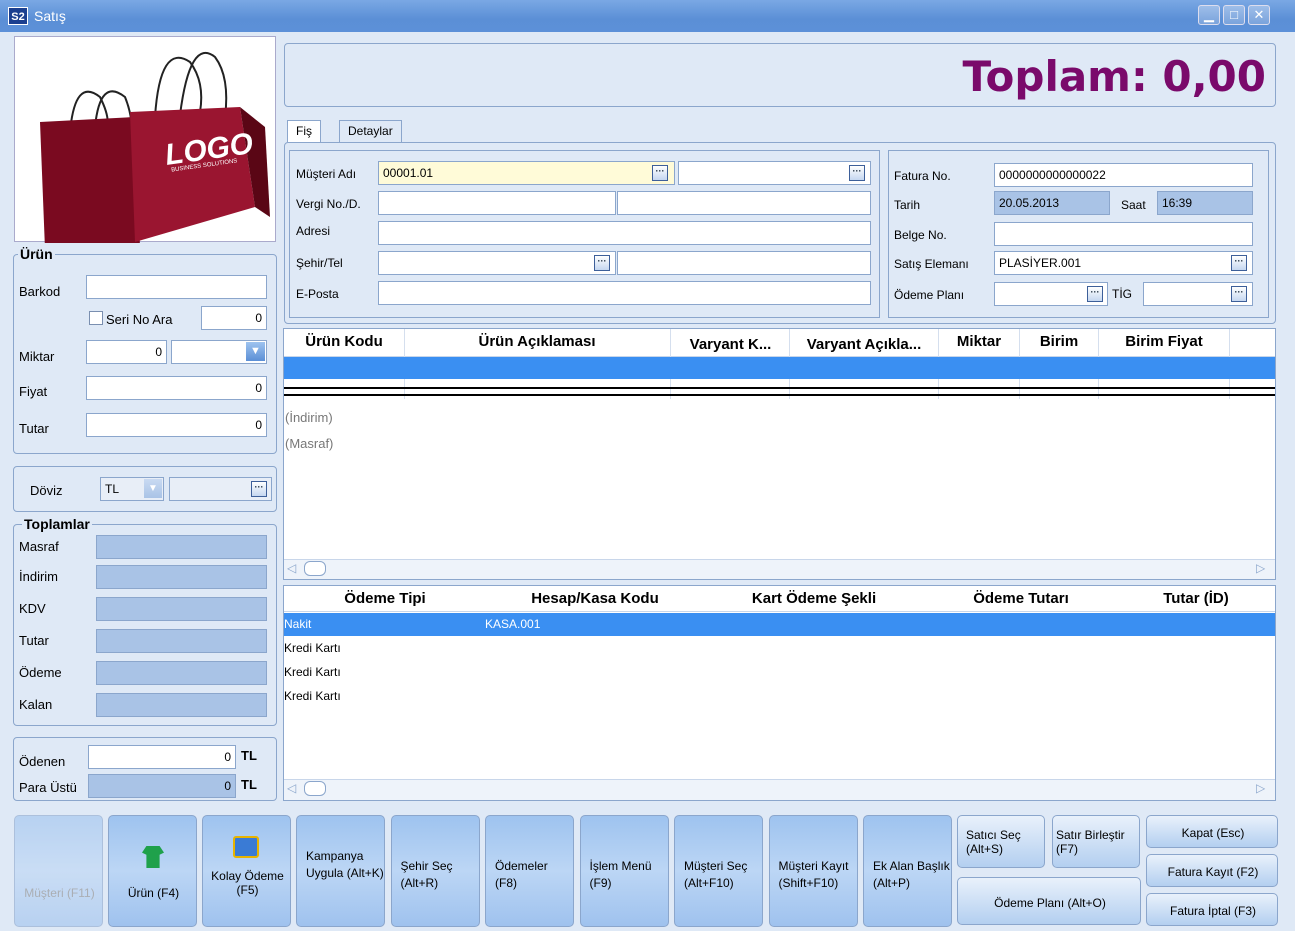 This screenshot has height=931, width=1295. Describe the element at coordinates (313, 231) in the screenshot. I see `address-label: Adresi` at that location.